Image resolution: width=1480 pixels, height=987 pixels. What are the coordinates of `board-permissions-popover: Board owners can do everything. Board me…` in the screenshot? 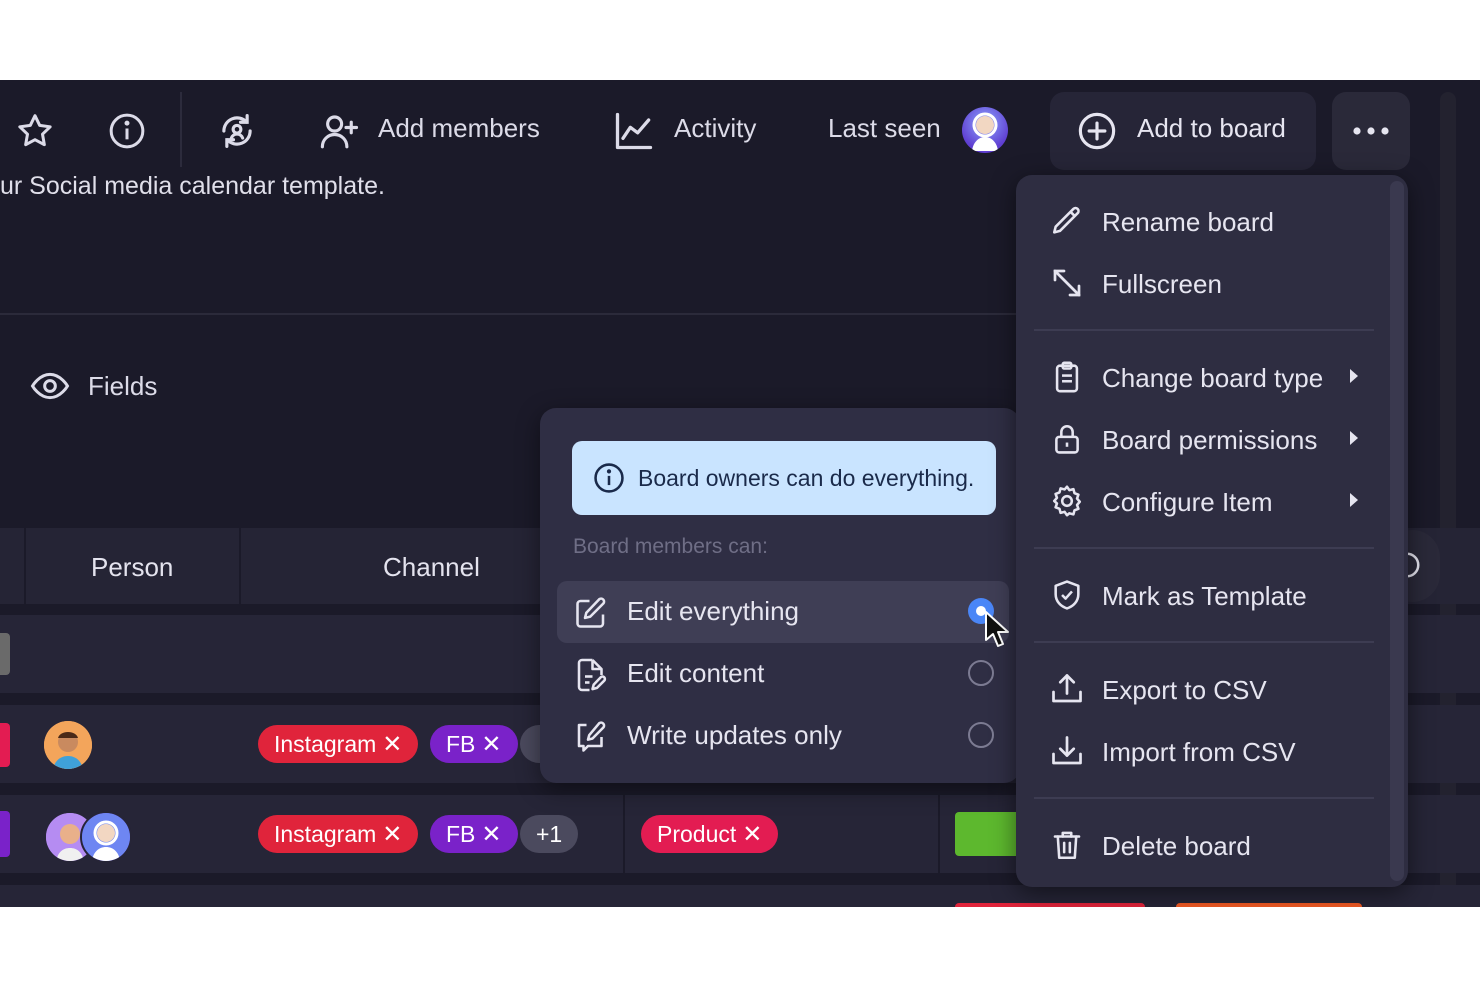 It's located at (780, 595).